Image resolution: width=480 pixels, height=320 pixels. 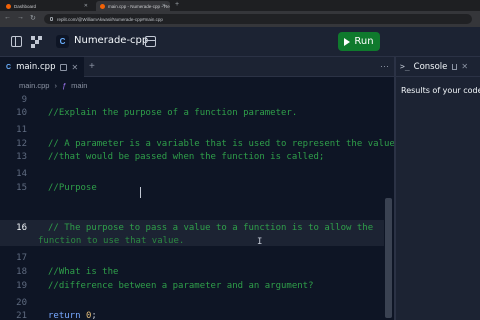 I want to click on text-caret, so click(x=140, y=192).